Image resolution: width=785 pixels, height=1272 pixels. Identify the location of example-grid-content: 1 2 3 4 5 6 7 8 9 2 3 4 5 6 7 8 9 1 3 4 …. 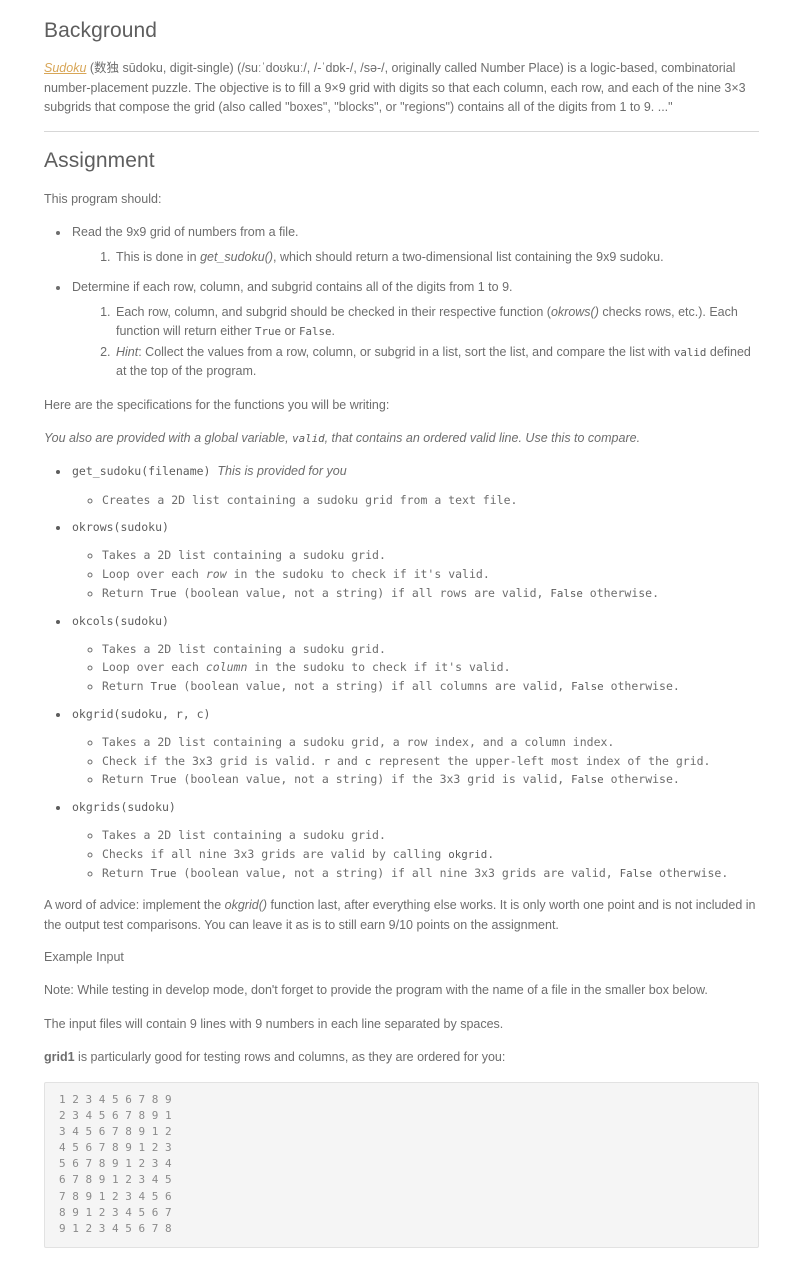
(115, 1163).